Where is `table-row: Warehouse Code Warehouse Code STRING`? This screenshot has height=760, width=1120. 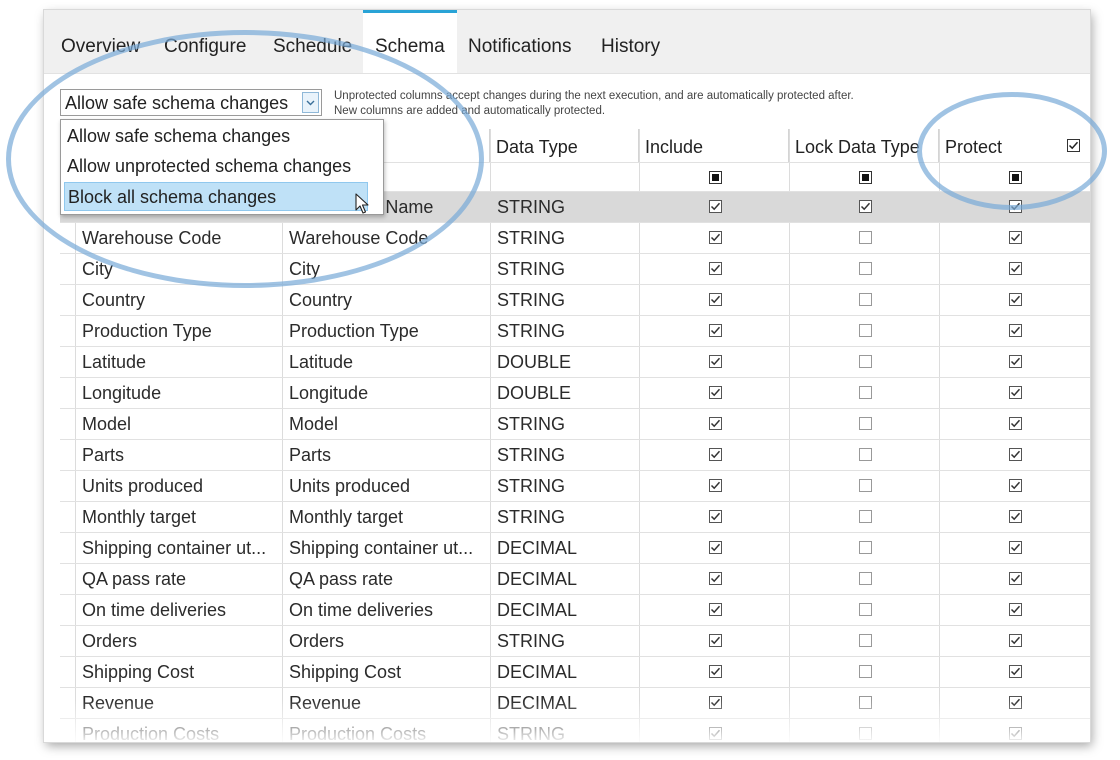 table-row: Warehouse Code Warehouse Code STRING is located at coordinates (575, 238).